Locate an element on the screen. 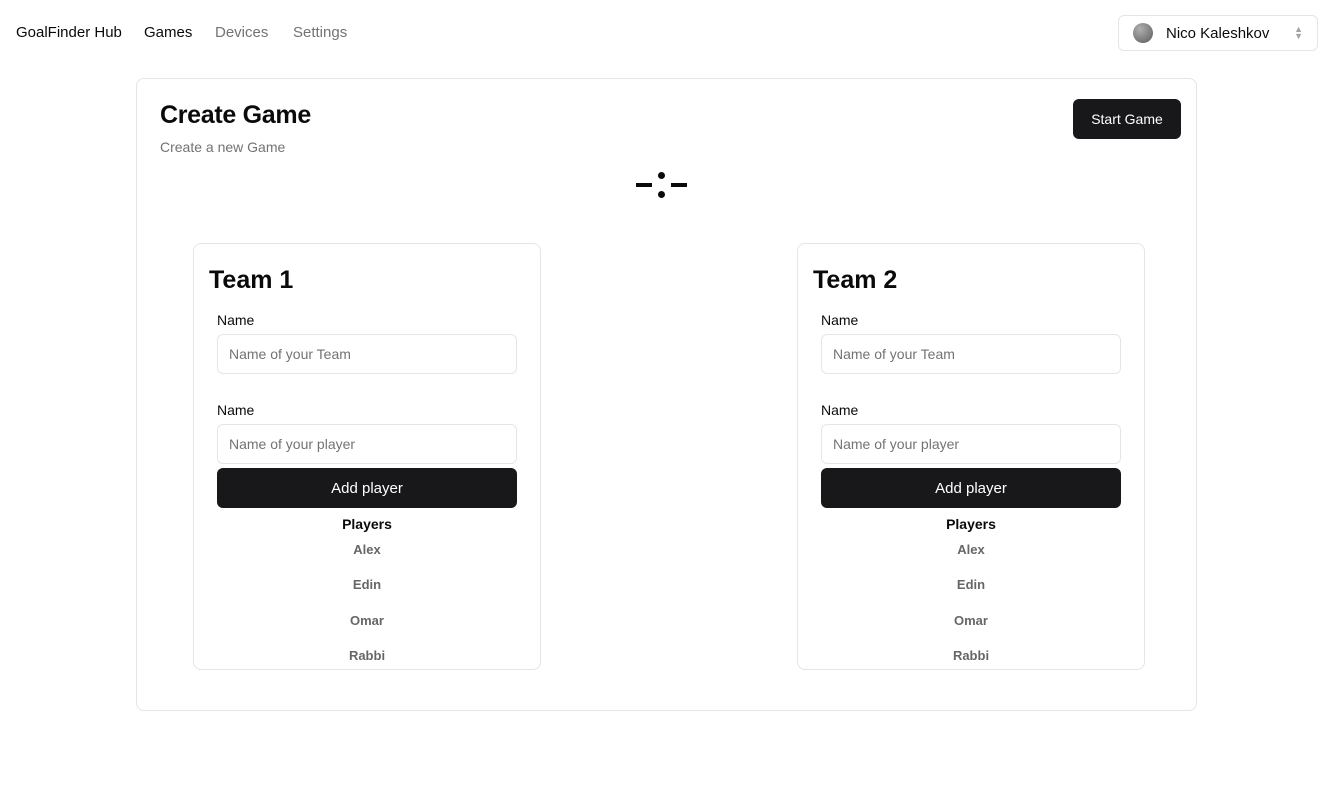 This screenshot has width=1334, height=802. brand-link: GoalFinder Hub is located at coordinates (69, 32).